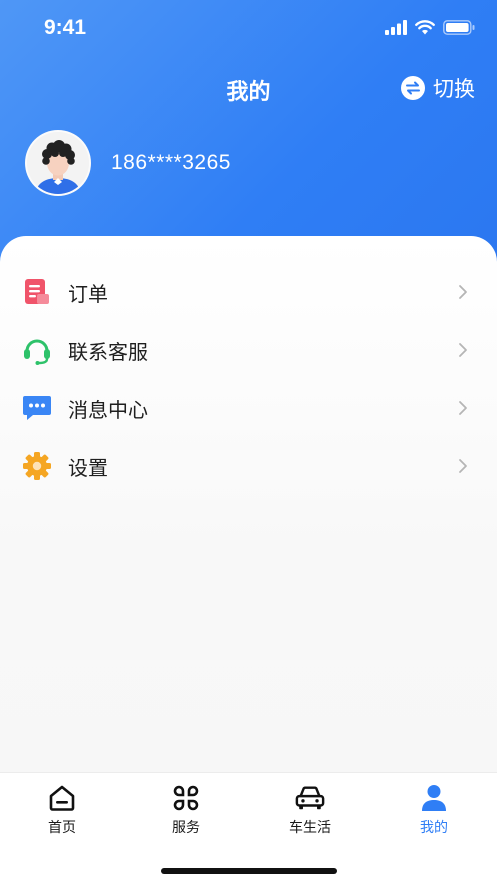 The width and height of the screenshot is (497, 883). Describe the element at coordinates (171, 162) in the screenshot. I see `user-phone: 186****3265` at that location.